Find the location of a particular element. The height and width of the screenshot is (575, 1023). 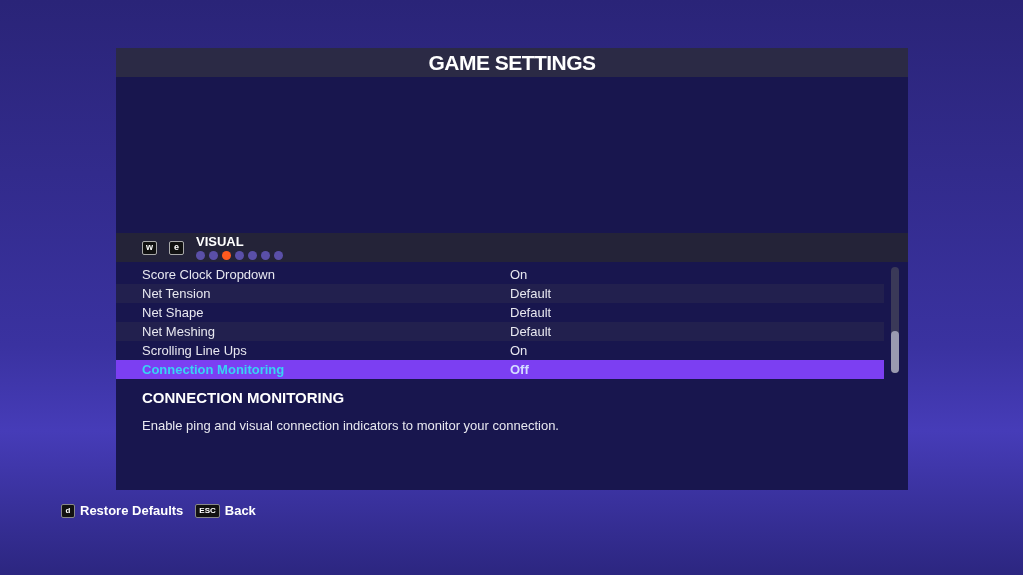

setting-row: Net Meshing Default is located at coordinates (500, 331).